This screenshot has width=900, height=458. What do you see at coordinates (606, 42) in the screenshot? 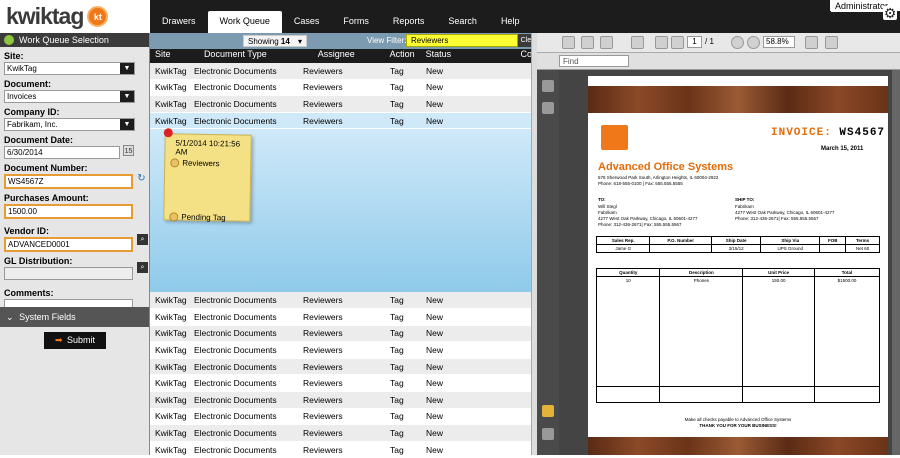
I see `share-icon` at bounding box center [606, 42].